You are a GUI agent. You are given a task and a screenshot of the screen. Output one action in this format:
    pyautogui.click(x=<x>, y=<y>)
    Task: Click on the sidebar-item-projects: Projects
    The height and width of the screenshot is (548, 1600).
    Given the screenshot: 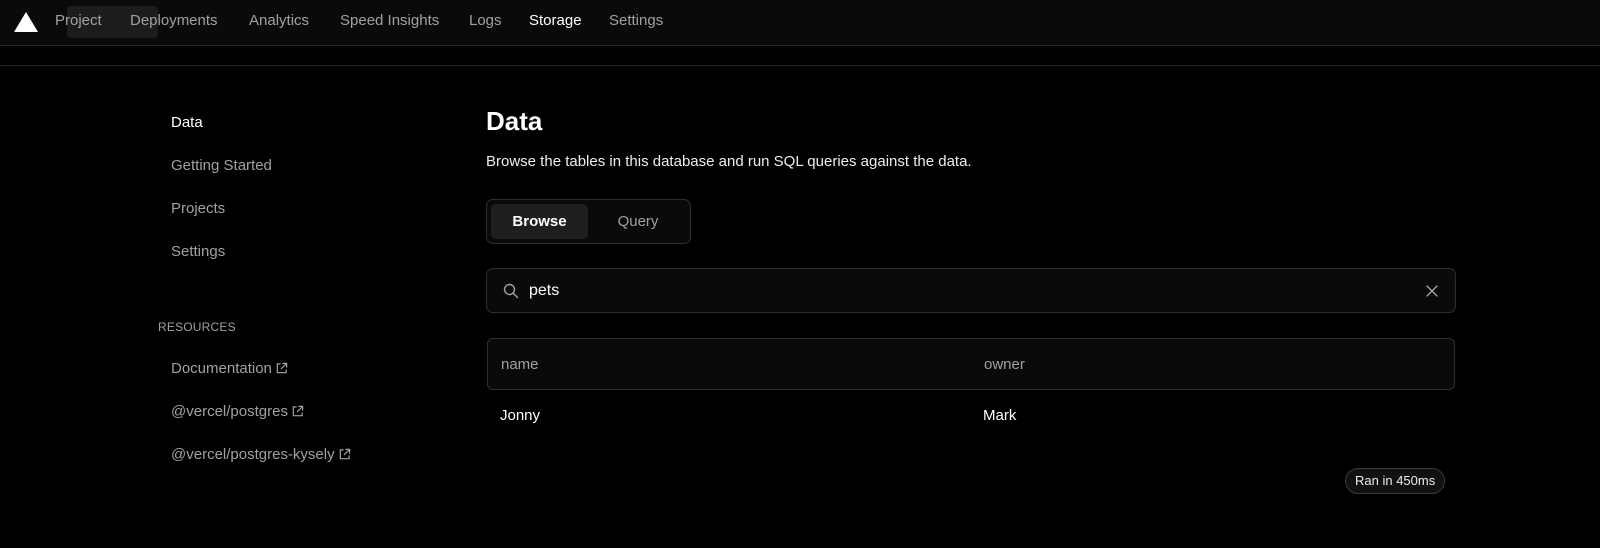 What is the action you would take?
    pyautogui.click(x=198, y=208)
    